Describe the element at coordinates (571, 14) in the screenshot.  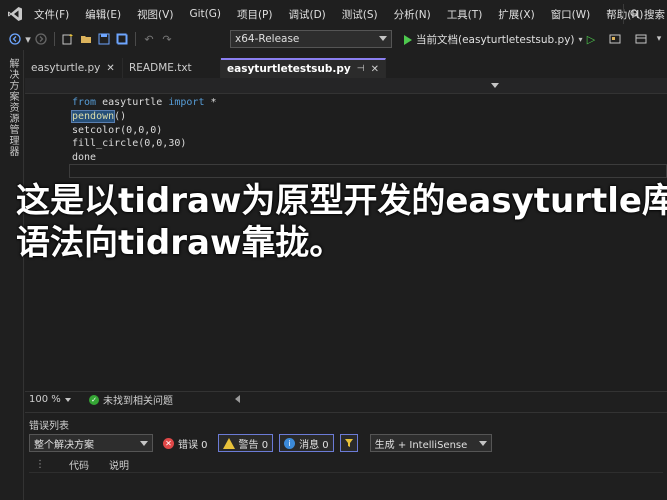
I see `menu-window: 窗口(W)` at that location.